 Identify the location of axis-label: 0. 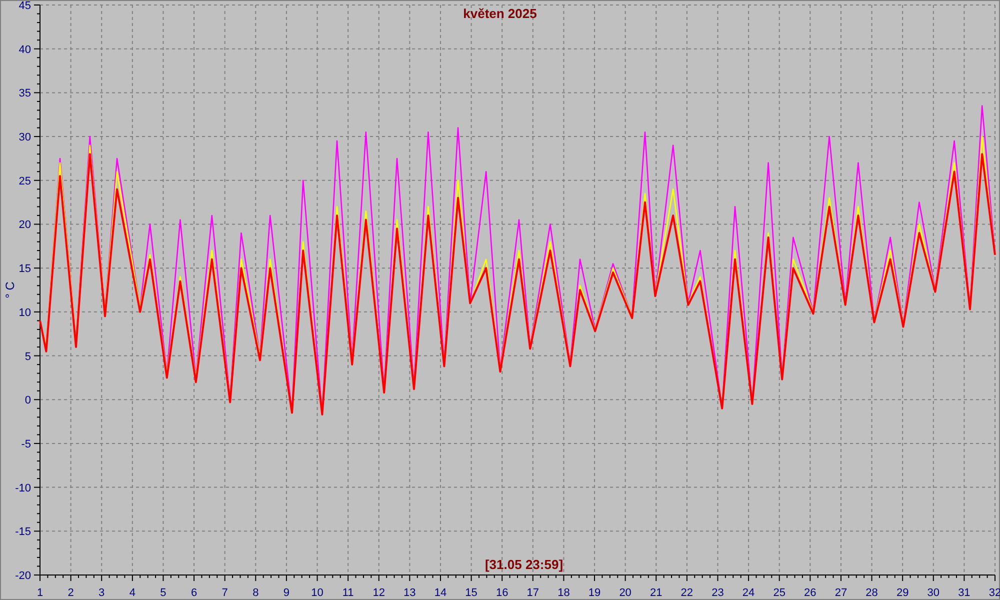
(27, 400).